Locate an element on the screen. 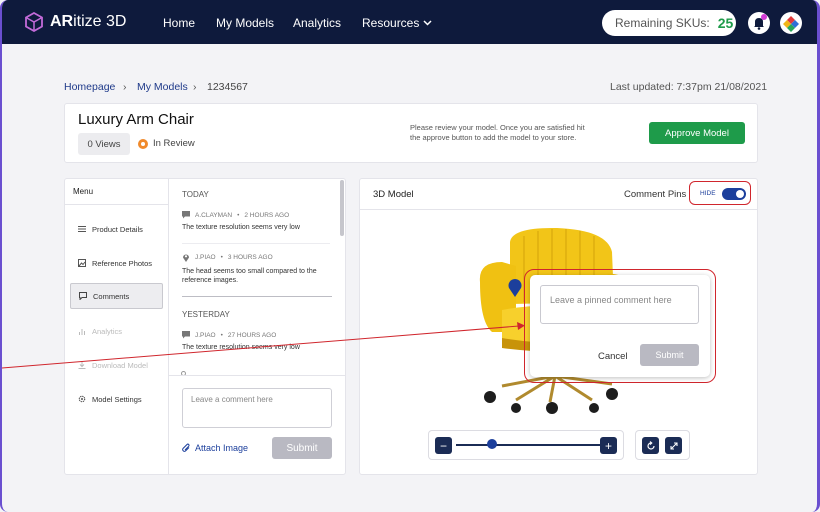 The height and width of the screenshot is (512, 820). pinned-submit-button: Submit is located at coordinates (669, 355).